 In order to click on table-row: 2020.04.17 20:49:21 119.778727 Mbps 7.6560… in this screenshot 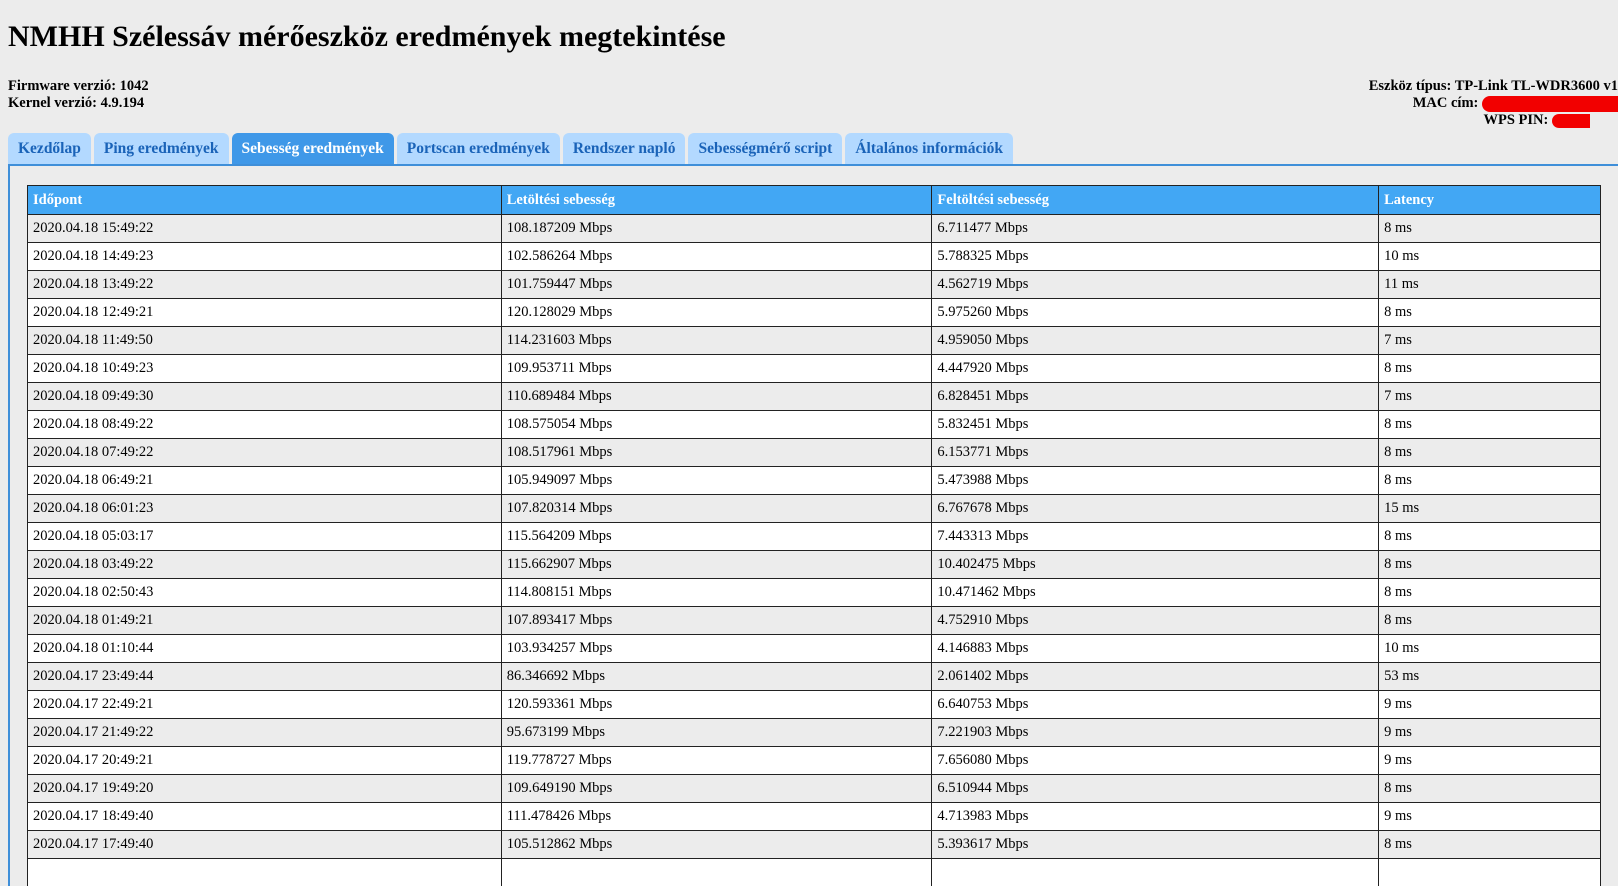, I will do `click(814, 760)`.